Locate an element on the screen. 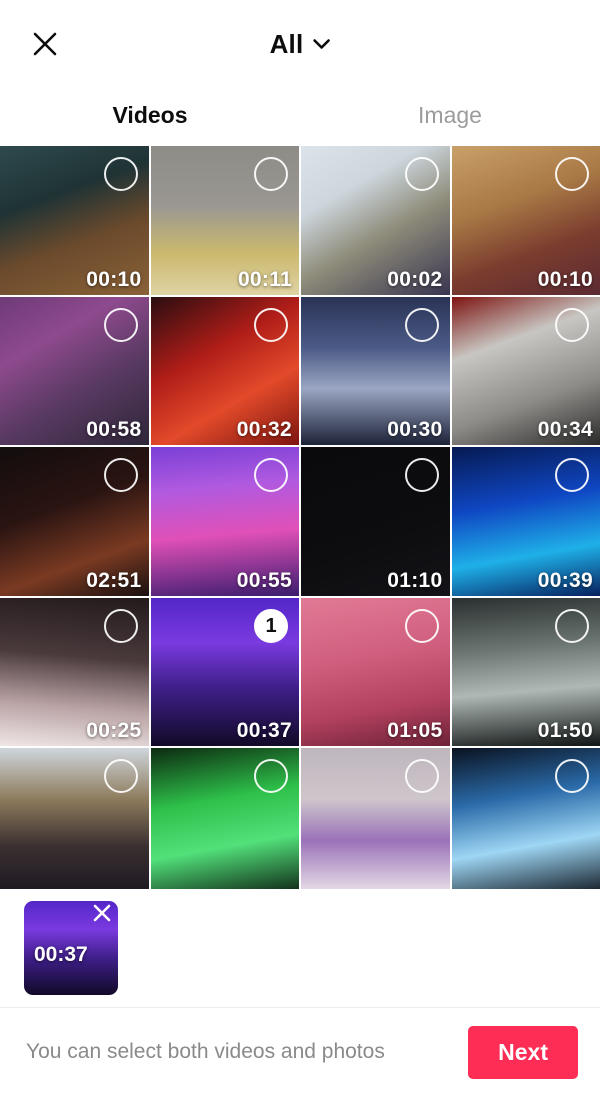 The width and height of the screenshot is (600, 1096). selected-media-duration: 00:37 is located at coordinates (61, 954).